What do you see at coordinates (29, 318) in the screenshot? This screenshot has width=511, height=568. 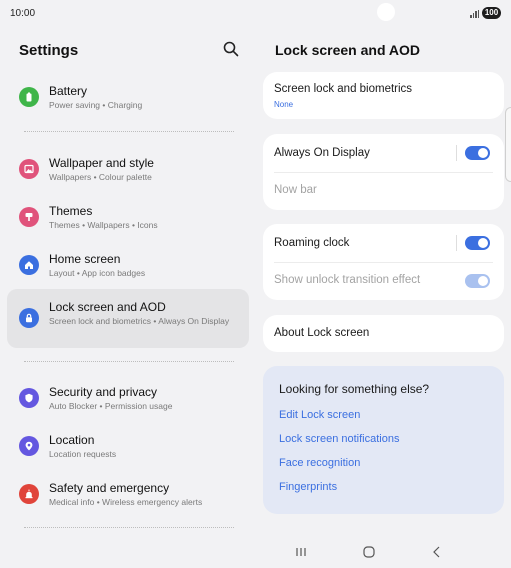 I see `lock-icon` at bounding box center [29, 318].